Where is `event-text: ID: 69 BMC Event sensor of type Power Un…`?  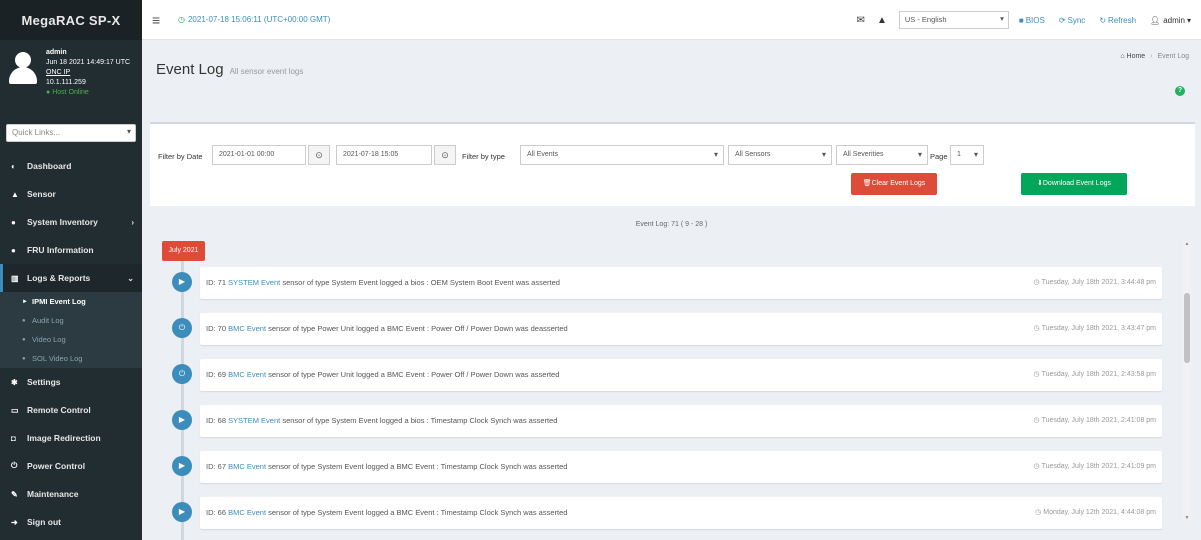 event-text: ID: 69 BMC Event sensor of type Power Un… is located at coordinates (383, 374).